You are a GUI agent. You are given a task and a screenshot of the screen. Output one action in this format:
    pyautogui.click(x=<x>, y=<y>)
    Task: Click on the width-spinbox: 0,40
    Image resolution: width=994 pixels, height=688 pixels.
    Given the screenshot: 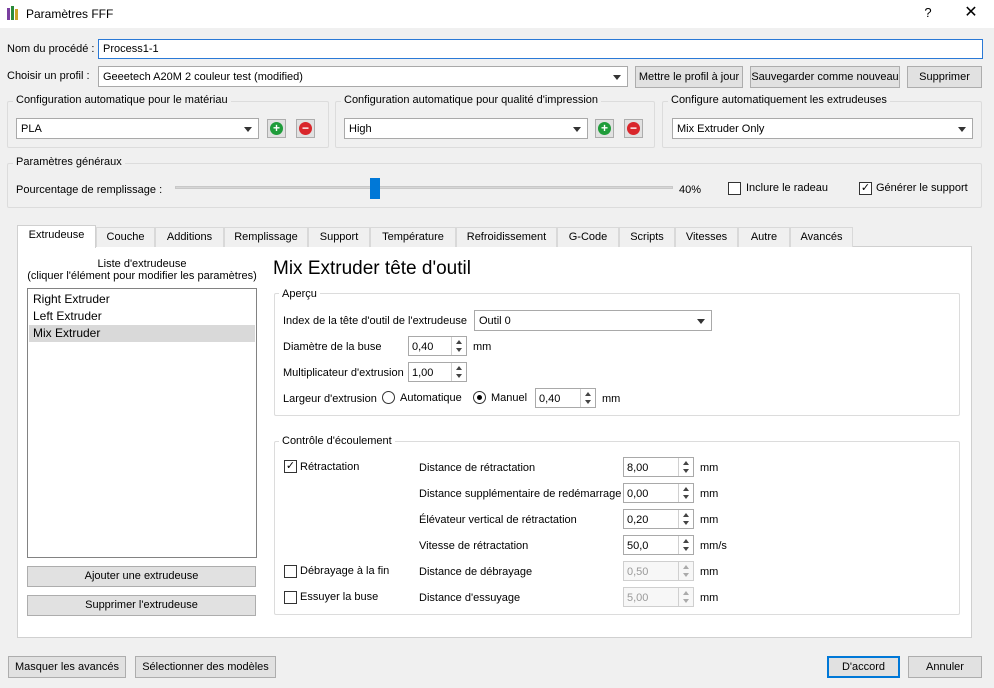 What is the action you would take?
    pyautogui.click(x=565, y=398)
    